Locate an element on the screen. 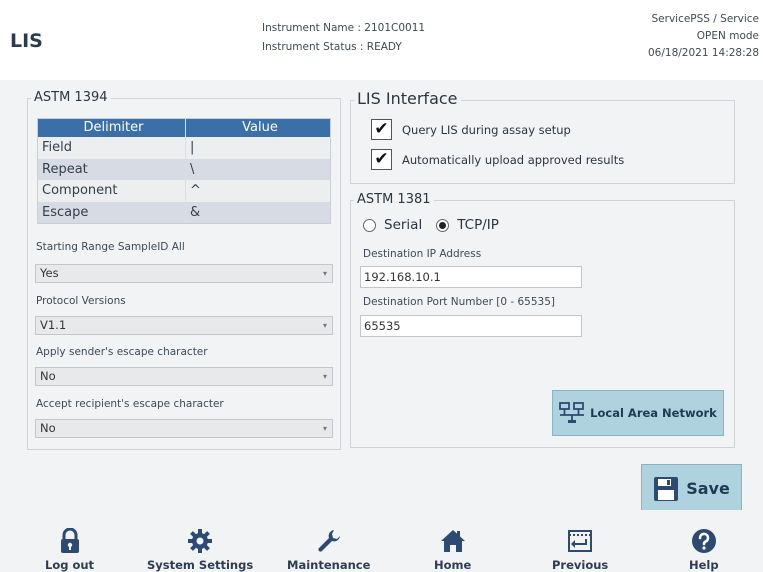 The image size is (763, 572). protocol-versions-value: V1.1 is located at coordinates (53, 325).